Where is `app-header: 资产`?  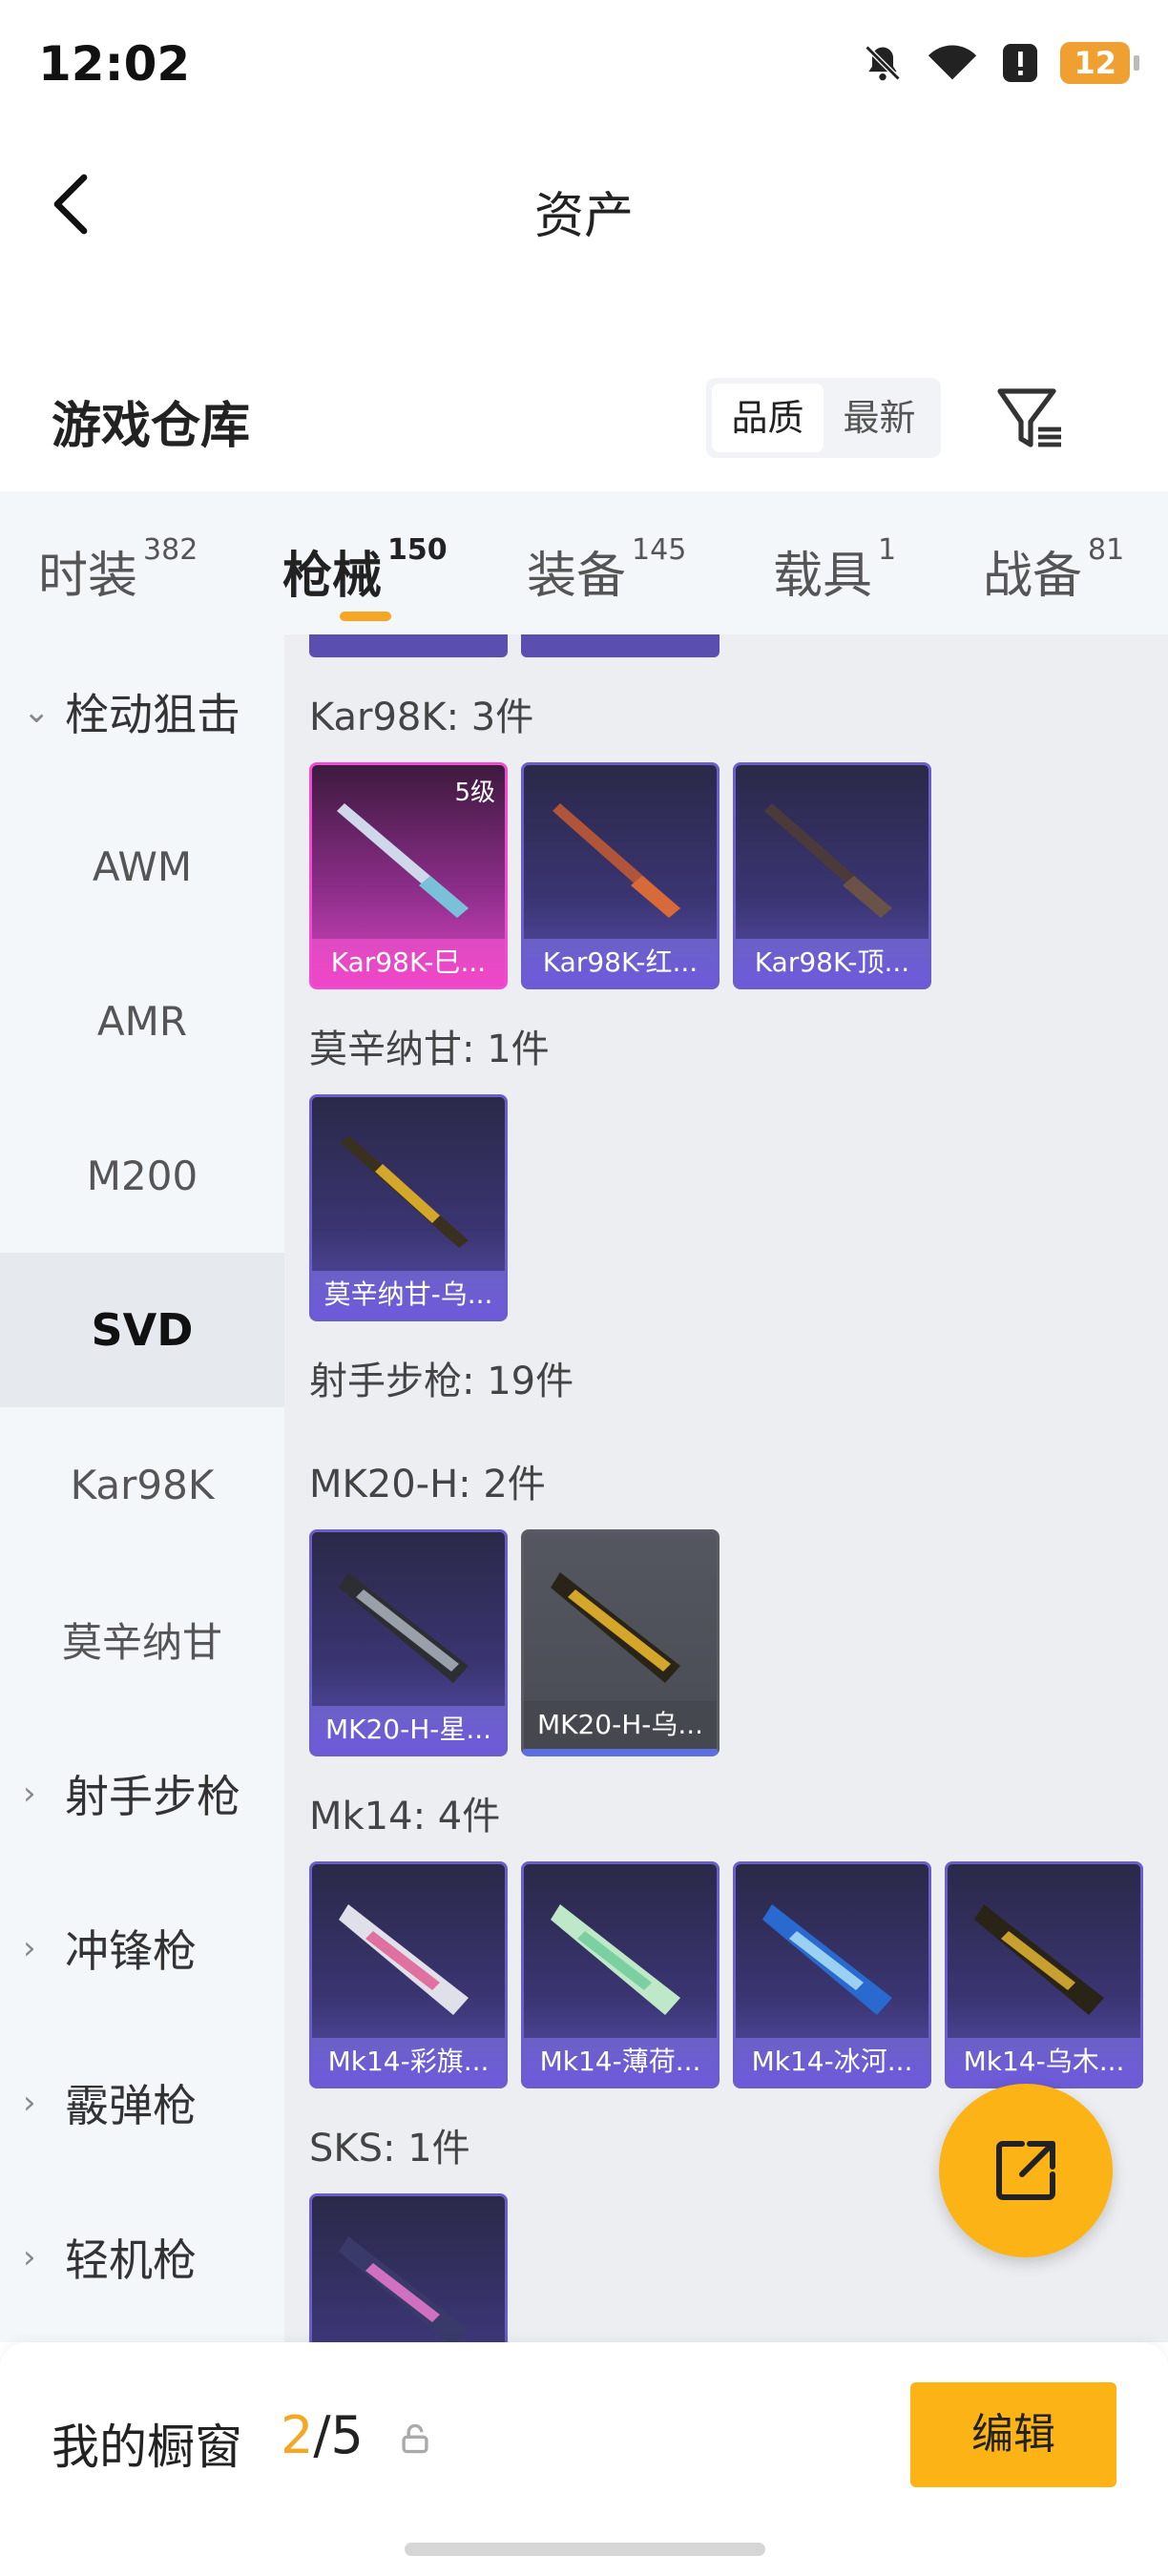
app-header: 资产 is located at coordinates (584, 205).